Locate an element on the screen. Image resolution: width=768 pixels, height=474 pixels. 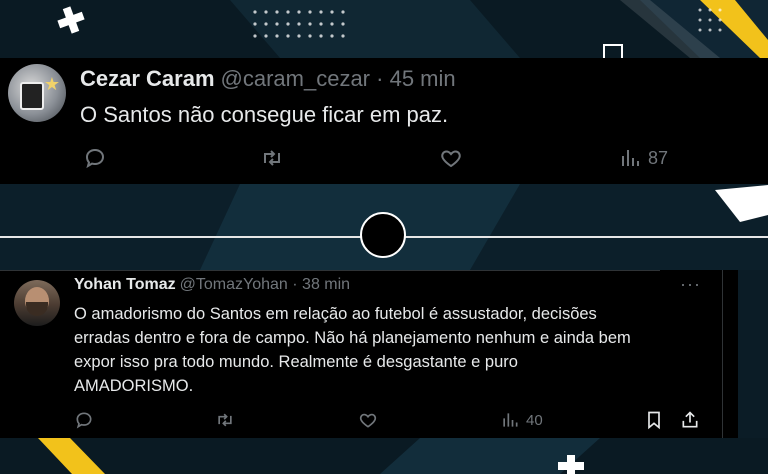
tweet-actions: 40 is located at coordinates (369, 423).